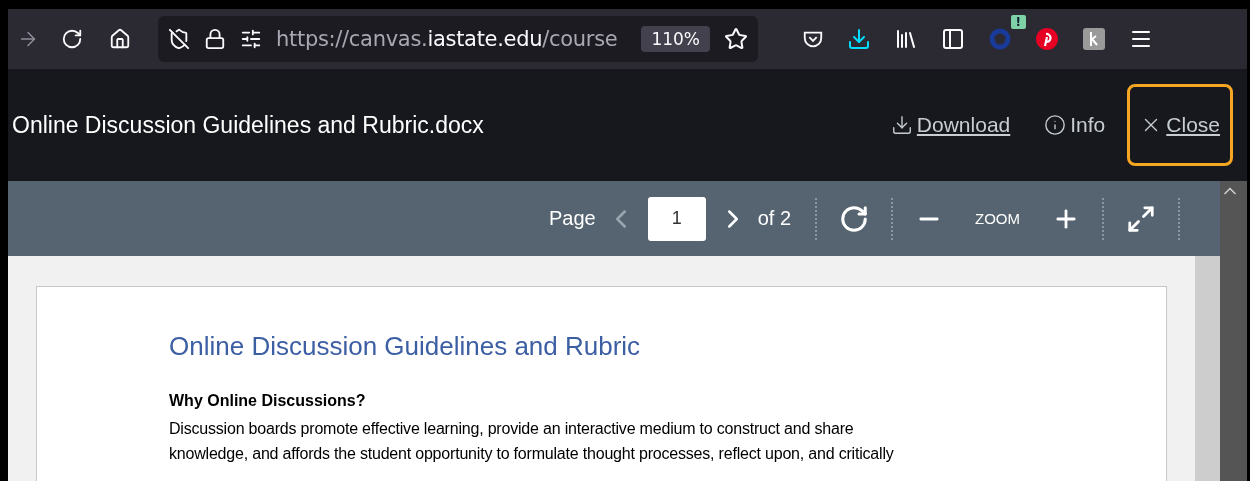 The image size is (1250, 481). Describe the element at coordinates (1094, 39) in the screenshot. I see `extension-icon` at that location.